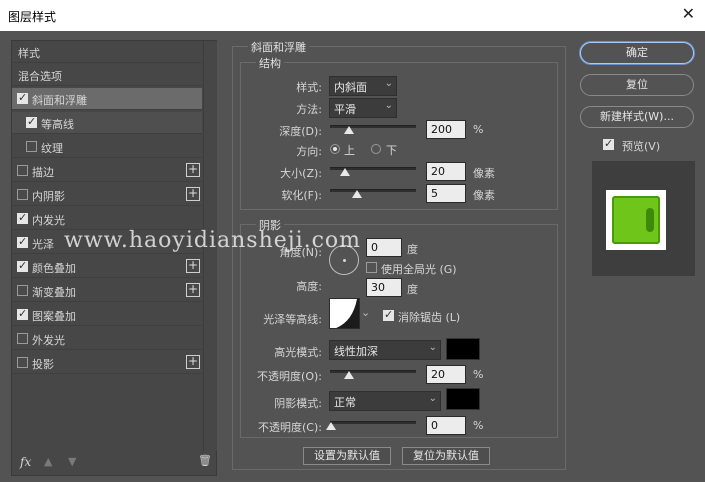  Describe the element at coordinates (637, 53) in the screenshot. I see `ok-button: 确定` at that location.